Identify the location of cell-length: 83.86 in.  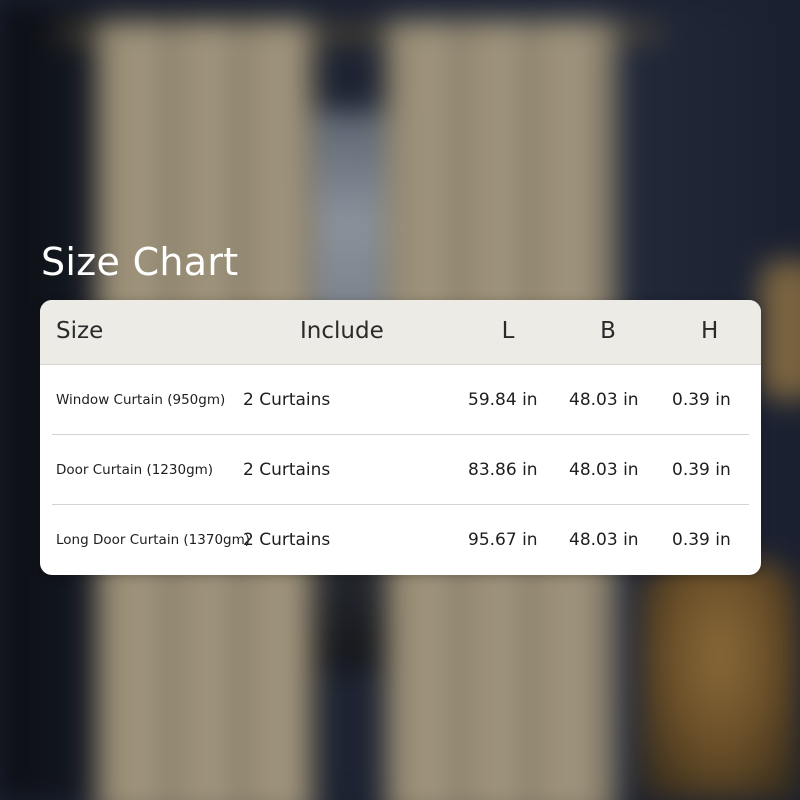
(503, 470).